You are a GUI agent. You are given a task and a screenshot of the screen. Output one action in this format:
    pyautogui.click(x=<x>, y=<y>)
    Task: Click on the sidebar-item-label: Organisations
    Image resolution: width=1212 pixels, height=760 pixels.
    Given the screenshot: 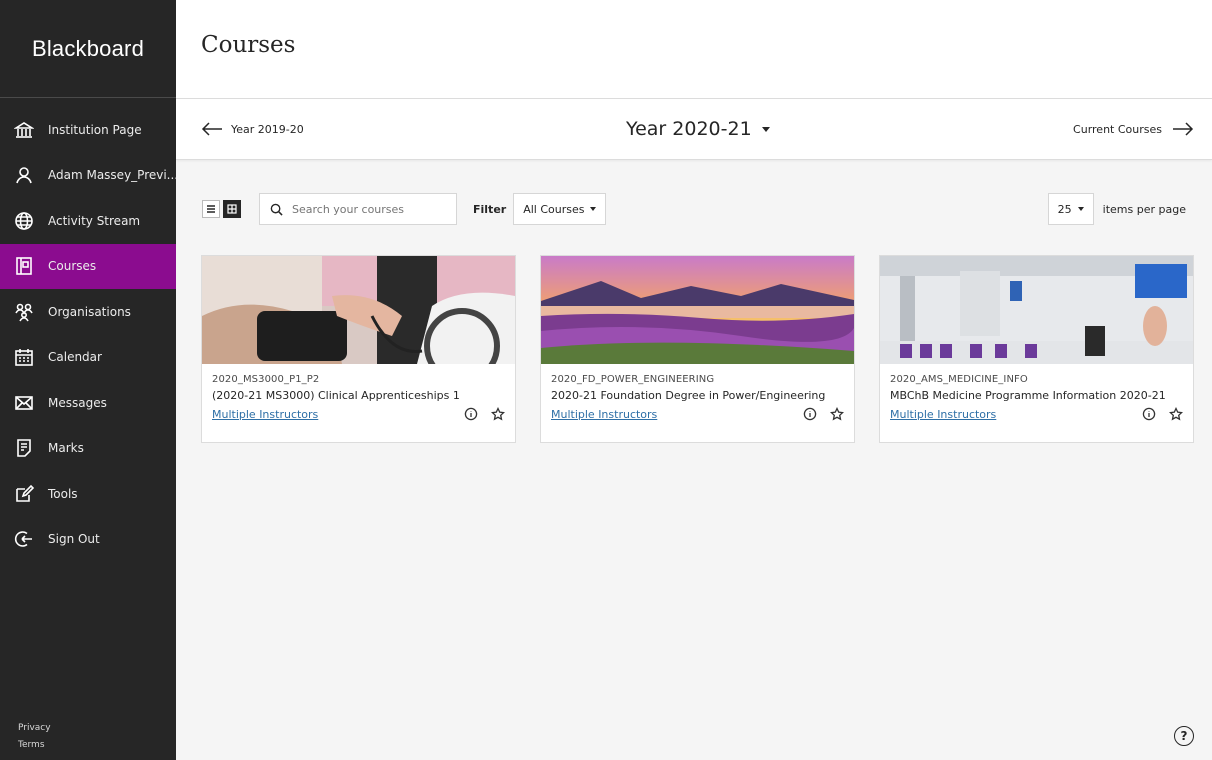 What is the action you would take?
    pyautogui.click(x=89, y=311)
    